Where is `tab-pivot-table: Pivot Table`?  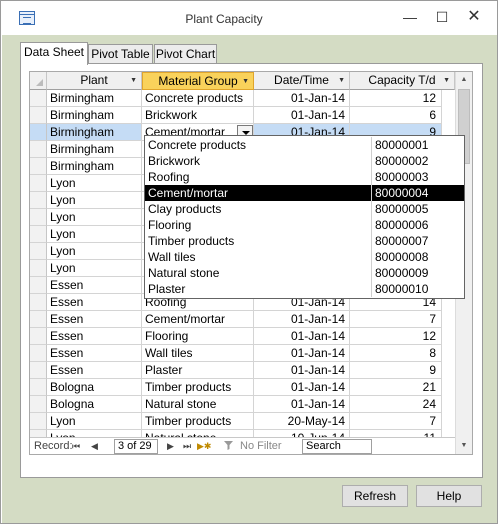
tab-pivot-table: Pivot Table is located at coordinates (120, 54).